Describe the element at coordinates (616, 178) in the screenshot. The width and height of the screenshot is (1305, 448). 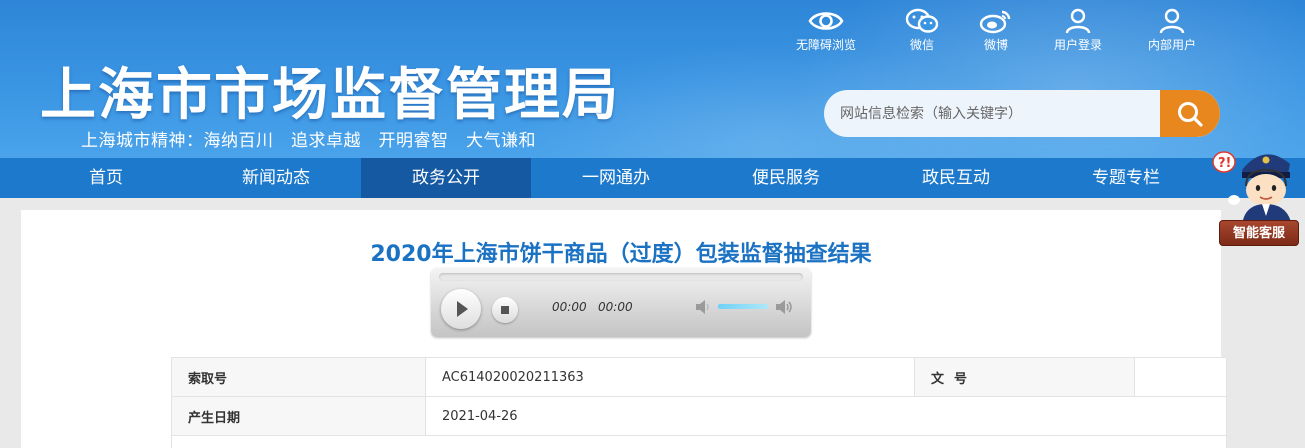
I see `nav-item-one-stop: 一网通办` at that location.